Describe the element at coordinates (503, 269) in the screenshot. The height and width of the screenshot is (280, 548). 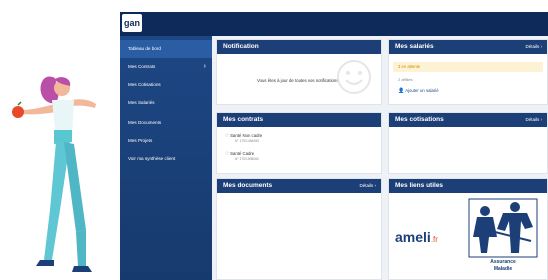
I see `maladie-text: Maladie` at that location.